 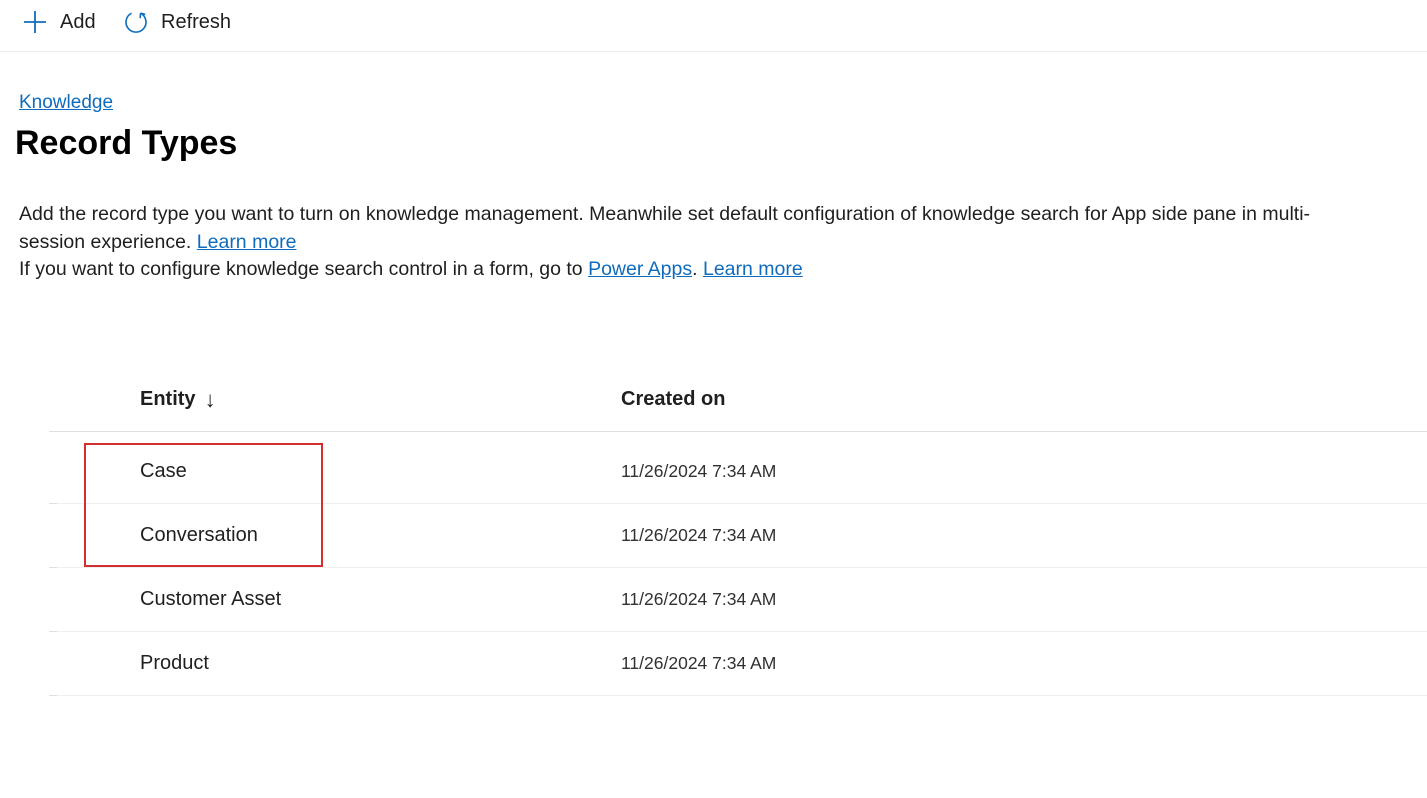 I want to click on row-entity: Conversation, so click(x=199, y=534).